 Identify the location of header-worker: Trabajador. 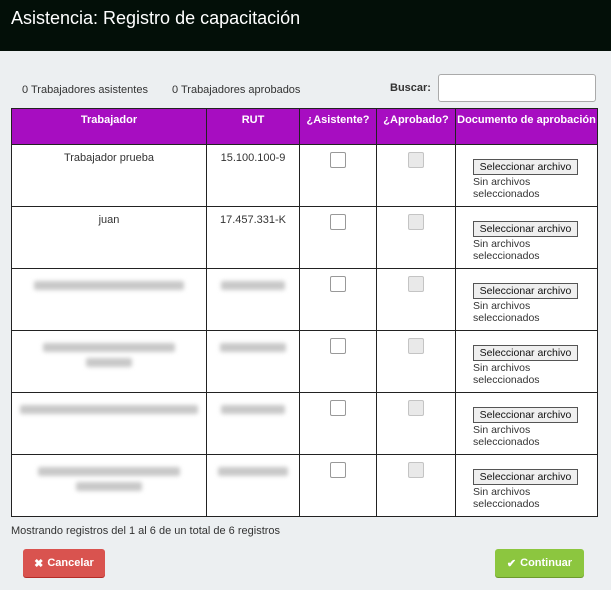
(109, 126).